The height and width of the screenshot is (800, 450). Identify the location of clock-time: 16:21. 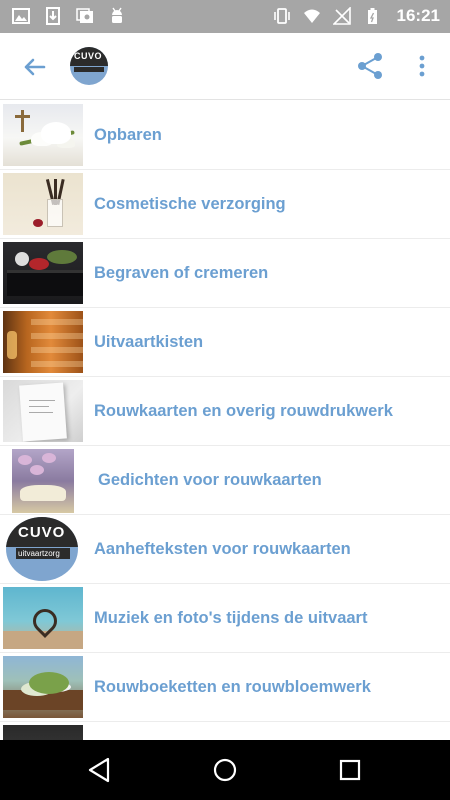
(418, 15).